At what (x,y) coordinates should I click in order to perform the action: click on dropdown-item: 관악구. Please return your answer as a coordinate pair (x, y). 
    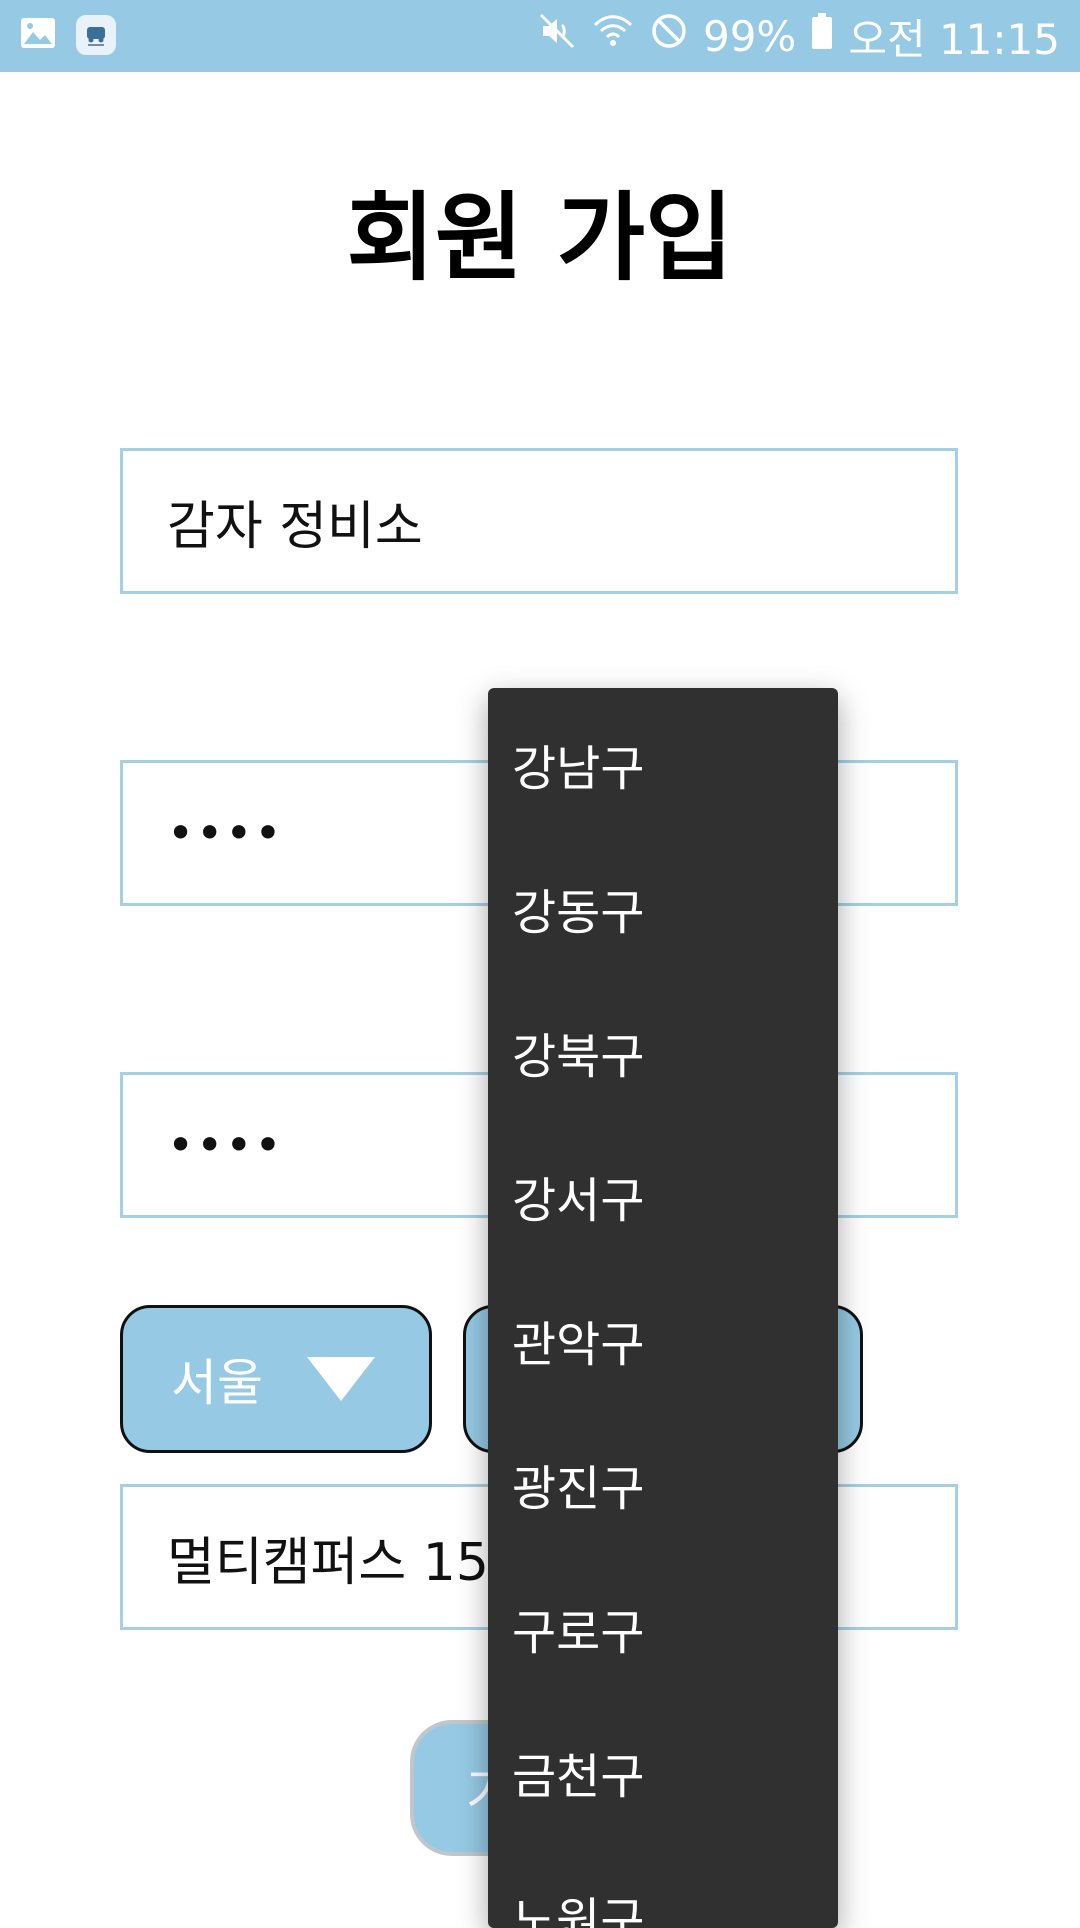
    Looking at the image, I should click on (663, 1340).